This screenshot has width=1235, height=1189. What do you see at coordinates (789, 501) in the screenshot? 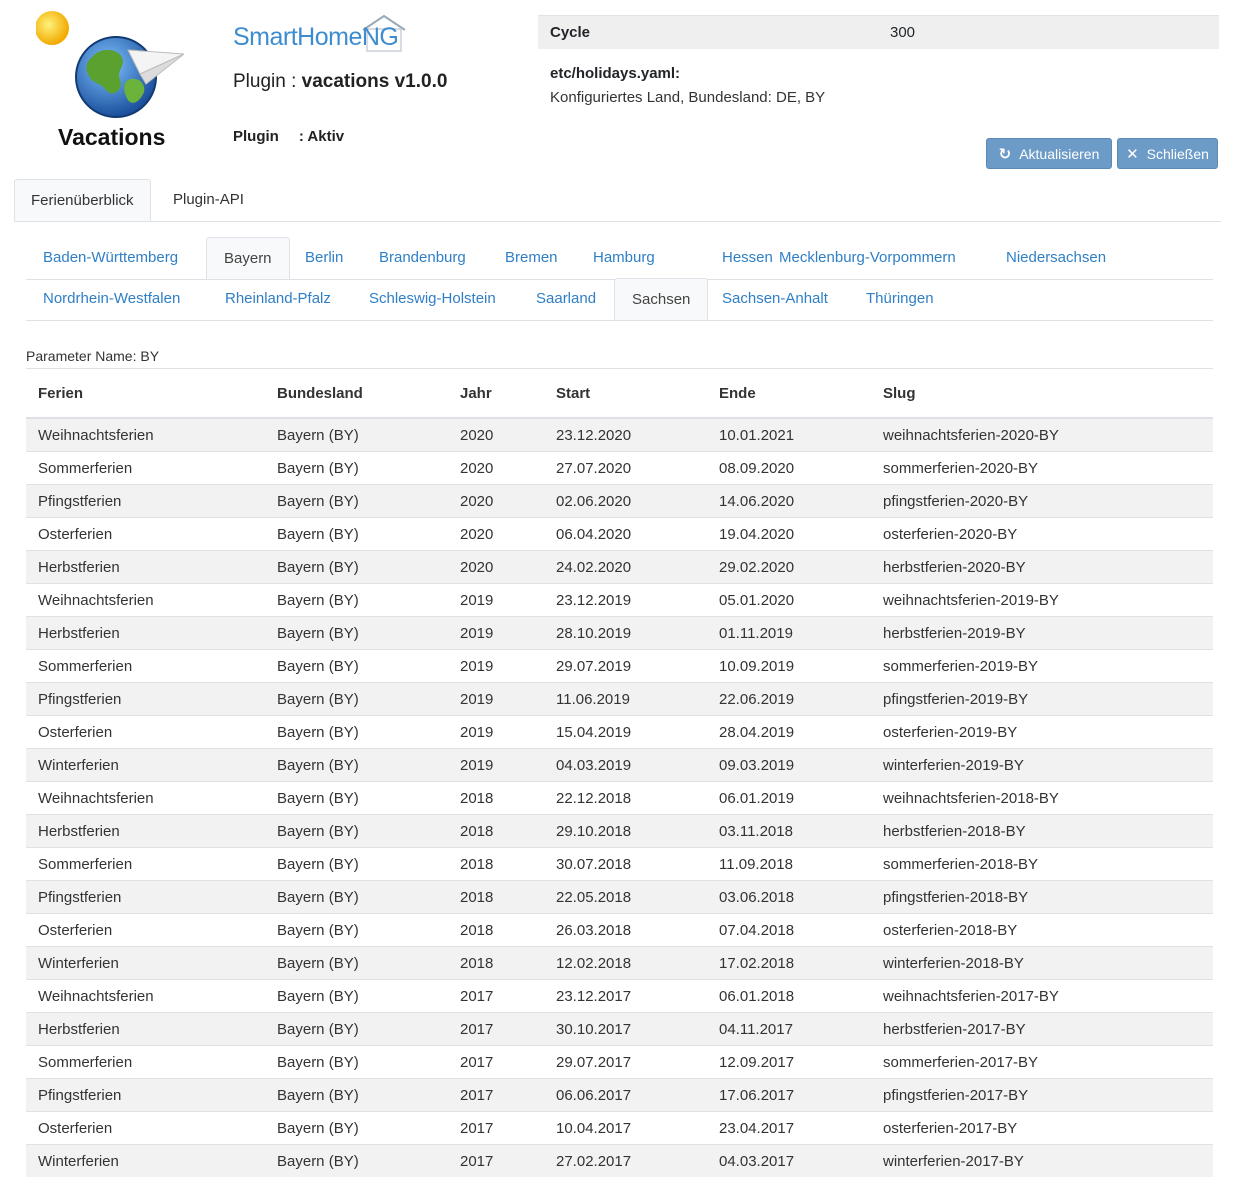
I see `table-cell: 14.06.2020` at bounding box center [789, 501].